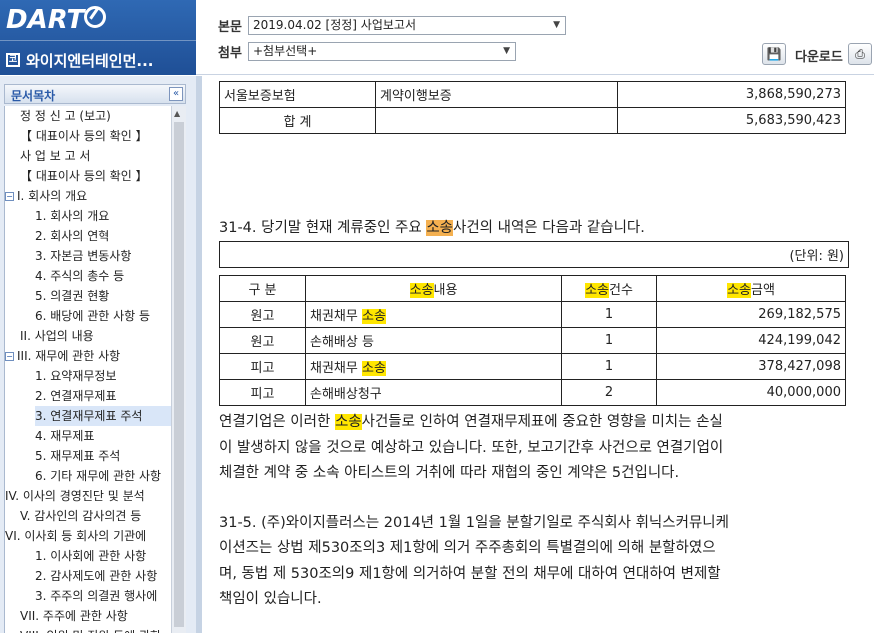  Describe the element at coordinates (93, 316) in the screenshot. I see `toc-item-label: 6. 배당에 관한 사항 등` at that location.